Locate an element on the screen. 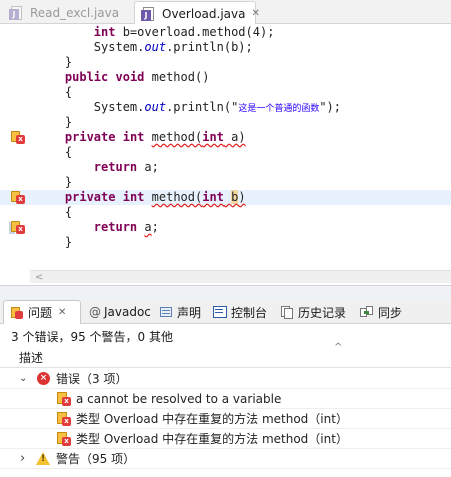 This screenshot has width=451, height=477. code-line-error: x private int method(int a) is located at coordinates (225, 137).